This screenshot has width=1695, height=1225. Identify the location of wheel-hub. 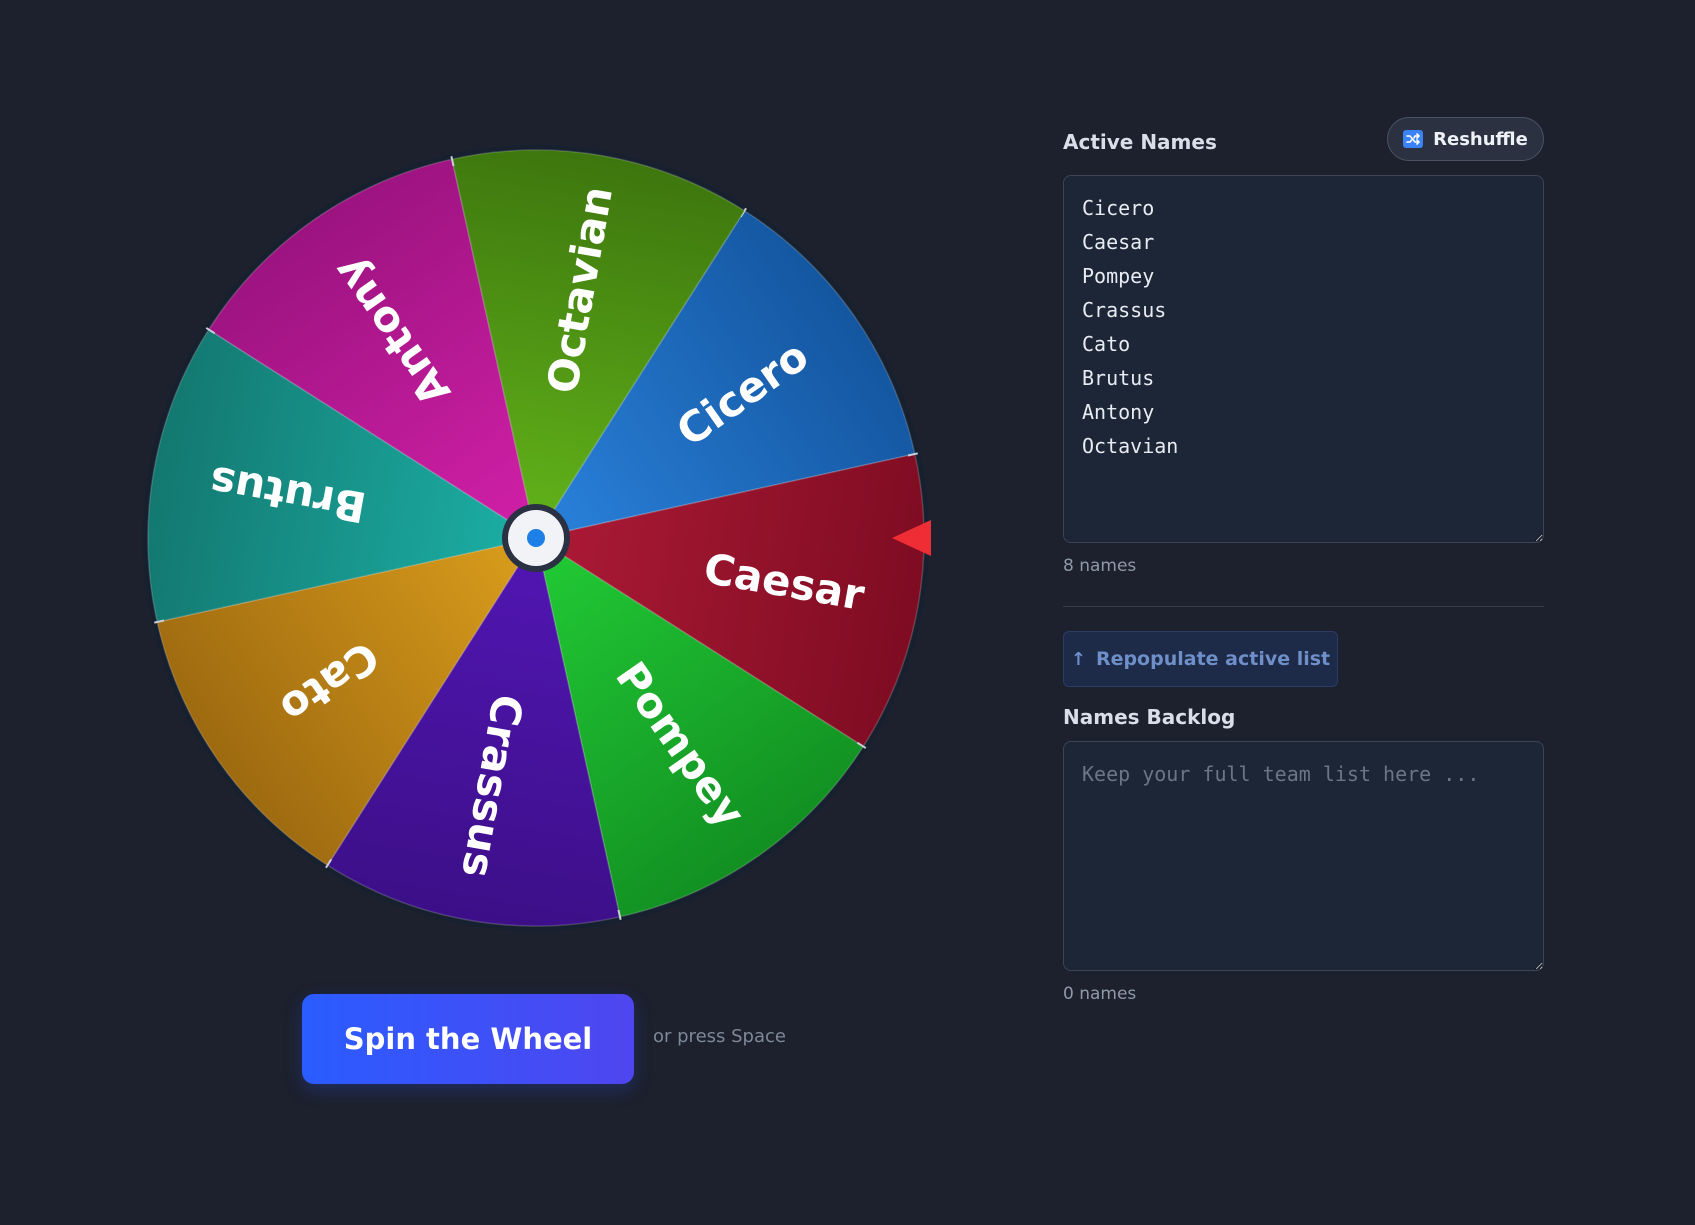
(536, 538).